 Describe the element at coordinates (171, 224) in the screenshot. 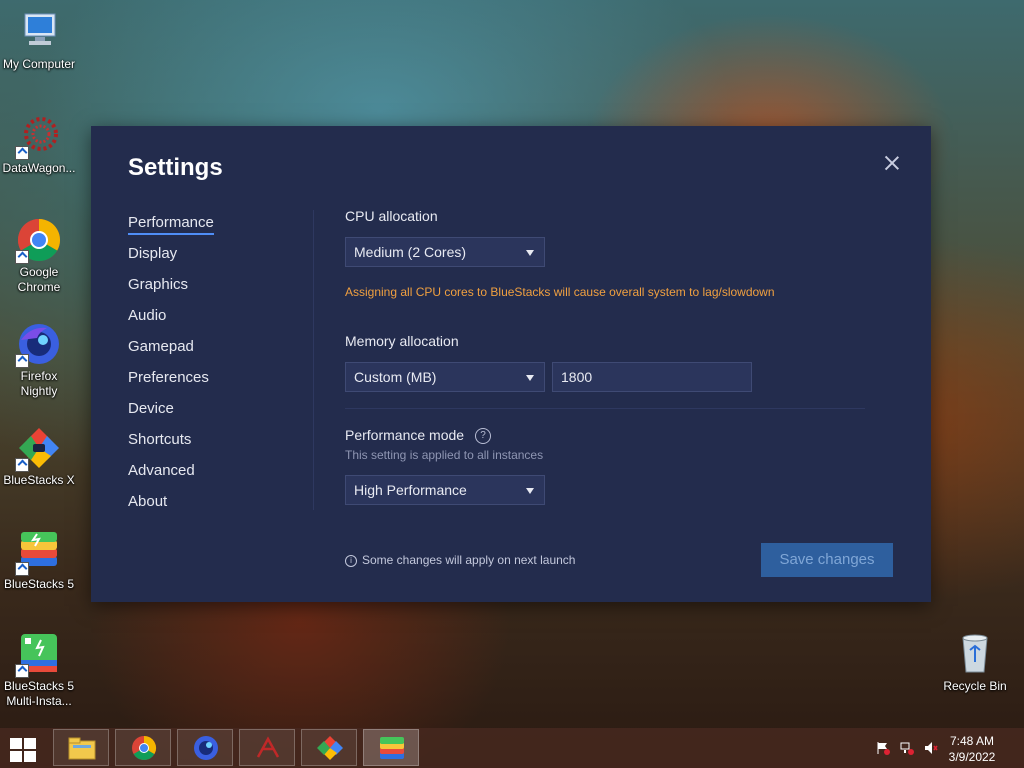

I see `nav-item-label: Performance` at that location.